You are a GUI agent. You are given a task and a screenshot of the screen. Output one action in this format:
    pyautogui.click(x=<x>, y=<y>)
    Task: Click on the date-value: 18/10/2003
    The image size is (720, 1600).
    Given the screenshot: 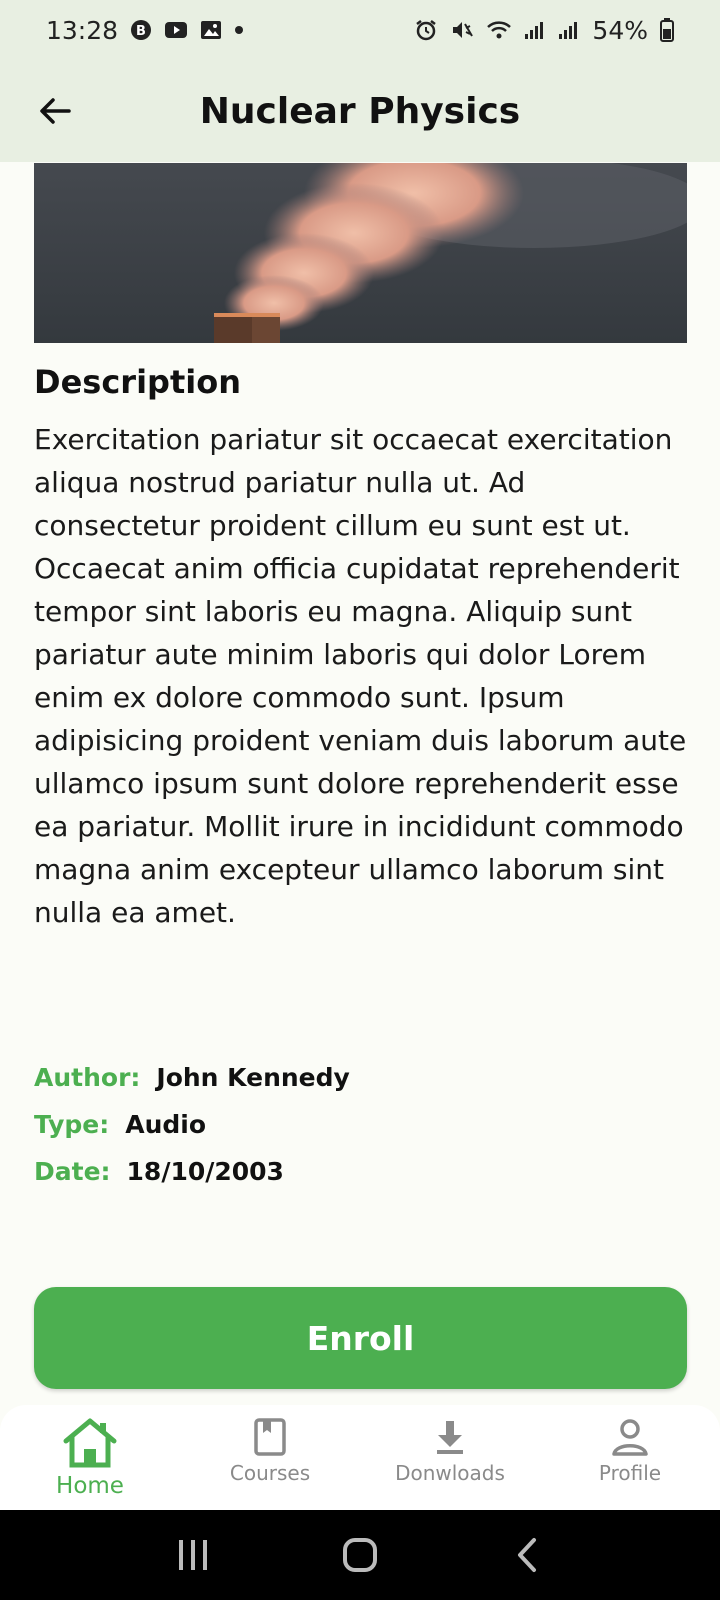 What is the action you would take?
    pyautogui.click(x=205, y=1171)
    